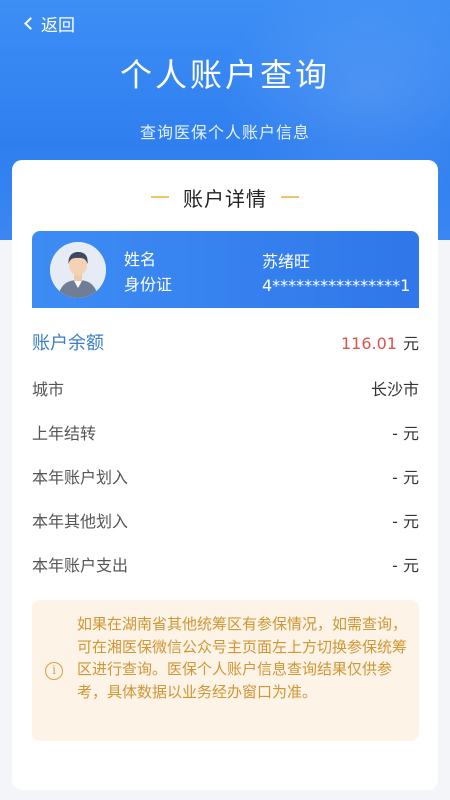  Describe the element at coordinates (80, 521) in the screenshot. I see `row-label: 本年其他划入` at that location.